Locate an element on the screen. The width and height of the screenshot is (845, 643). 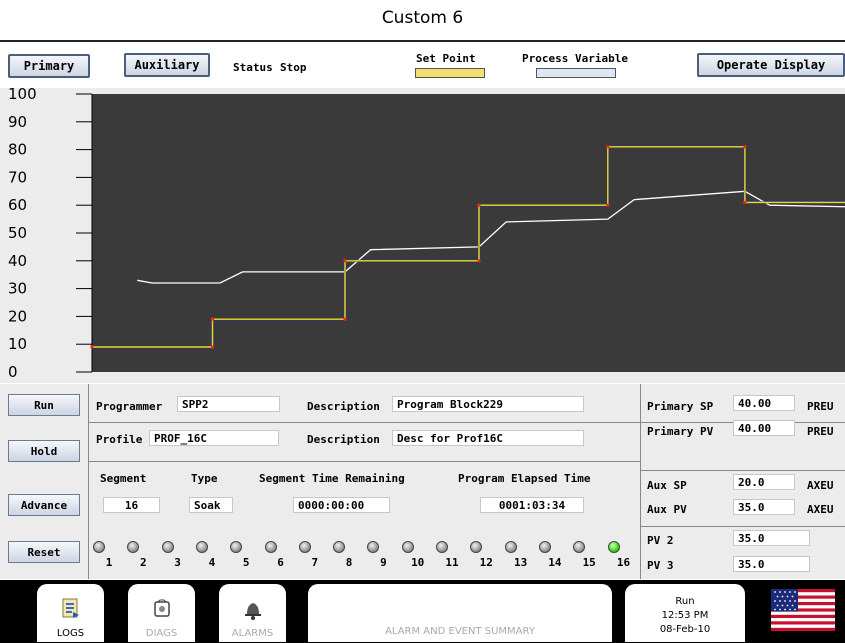
aux-pv-label: Aux PV is located at coordinates (667, 509).